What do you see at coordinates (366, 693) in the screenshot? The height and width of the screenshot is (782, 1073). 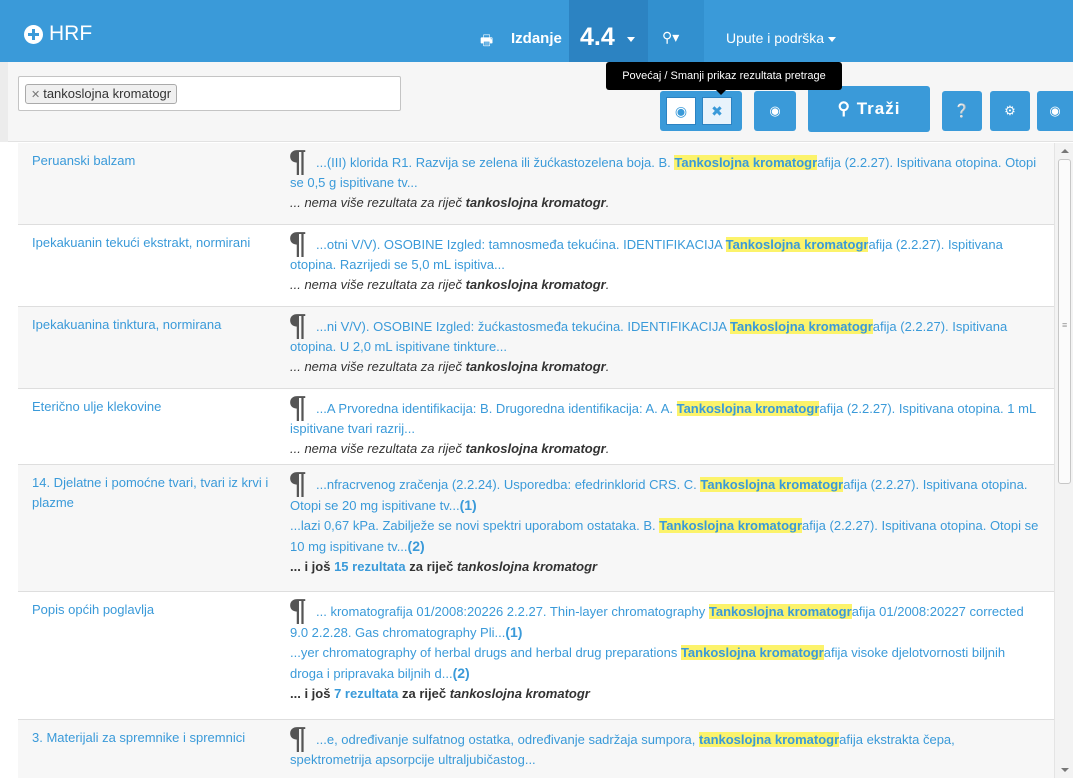 I see `more-results-link: 7 rezultata` at bounding box center [366, 693].